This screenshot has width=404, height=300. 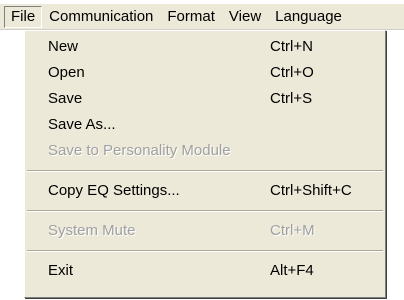 What do you see at coordinates (191, 17) in the screenshot?
I see `menu-format: Format` at bounding box center [191, 17].